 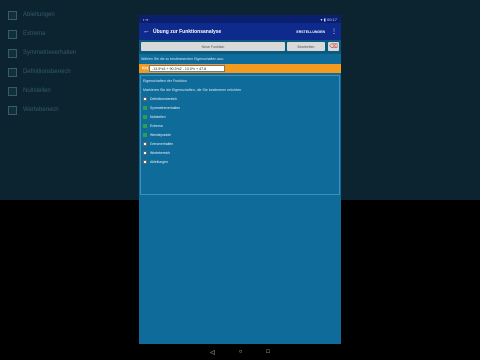 I want to click on property-label: Extrema, so click(x=156, y=125).